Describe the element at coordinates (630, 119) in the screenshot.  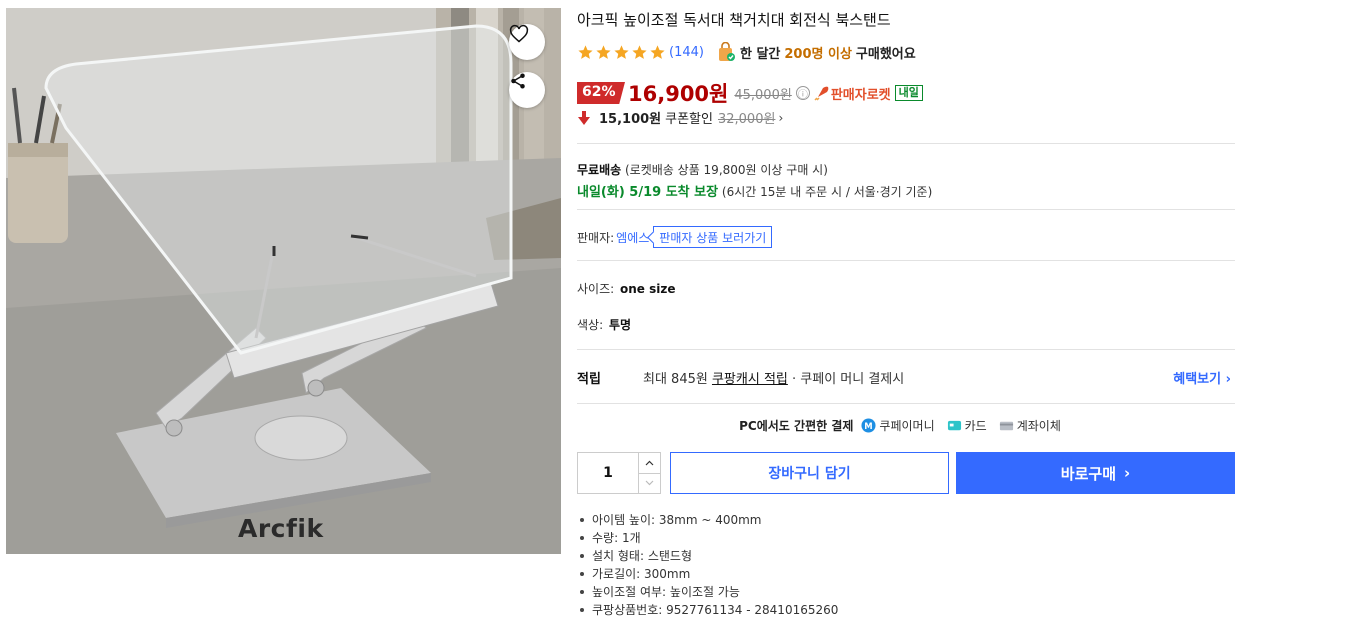
I see `coupon-price: 15,100원` at that location.